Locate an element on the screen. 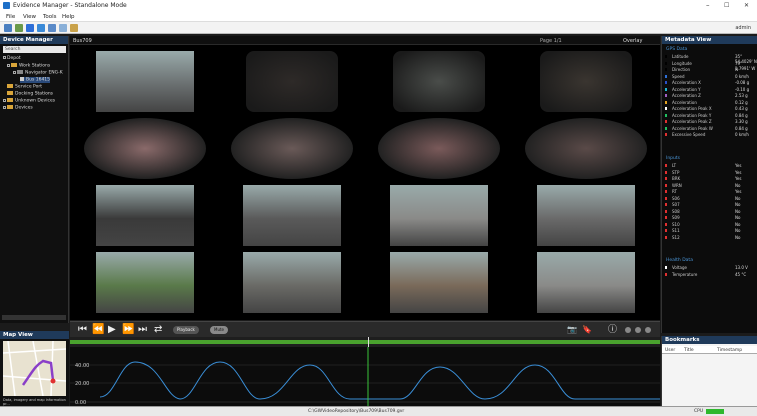  bookmarks-panel: Bookmarks User Title Timestamp is located at coordinates (709, 371).